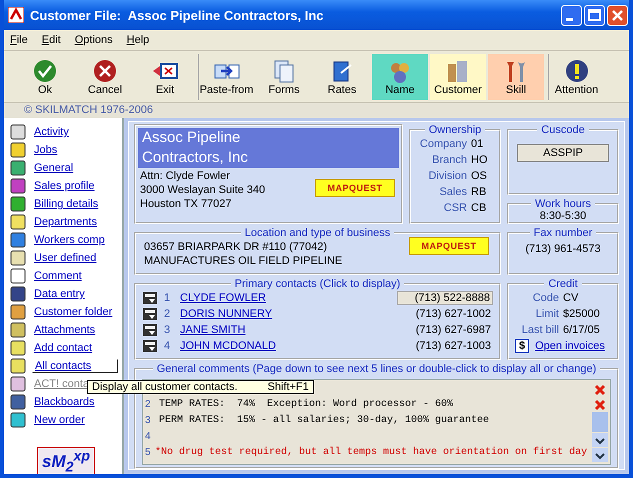 The width and height of the screenshot is (633, 478). I want to click on menu-item: Options, so click(93, 40).